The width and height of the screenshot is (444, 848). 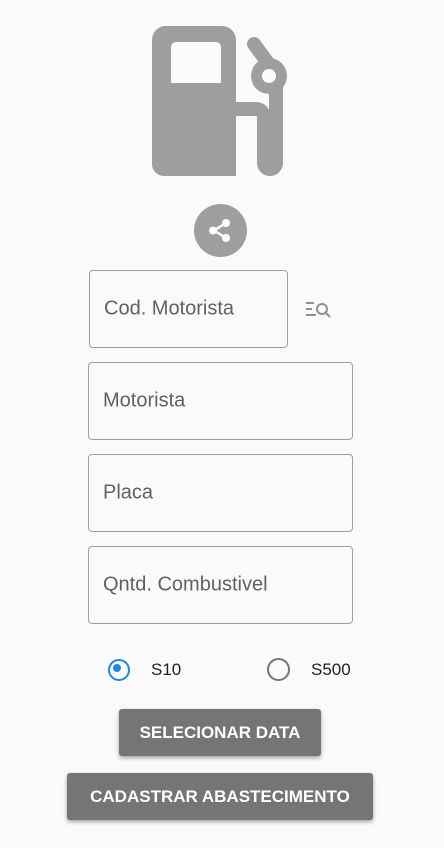 What do you see at coordinates (331, 670) in the screenshot?
I see `radio-s500-label: S500` at bounding box center [331, 670].